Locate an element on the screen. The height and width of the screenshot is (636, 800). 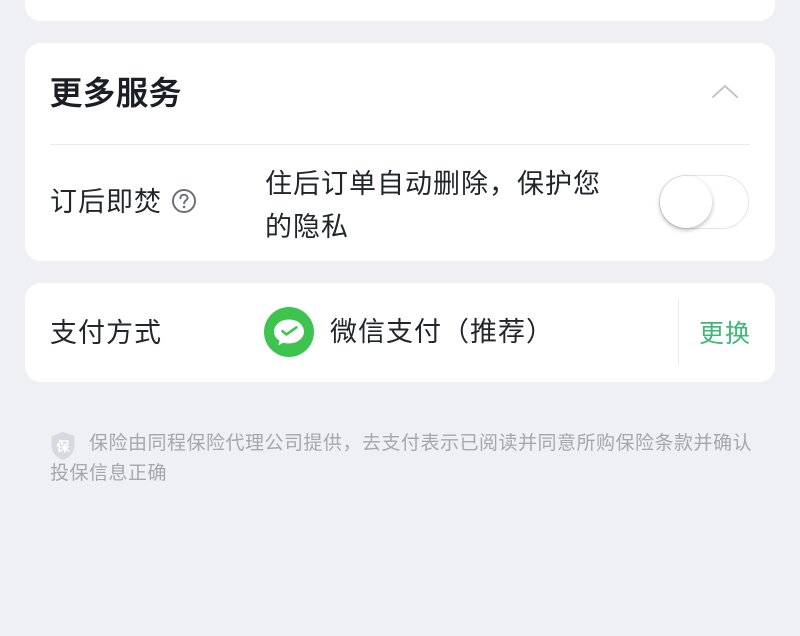
section-title: 更多服务 is located at coordinates (116, 93).